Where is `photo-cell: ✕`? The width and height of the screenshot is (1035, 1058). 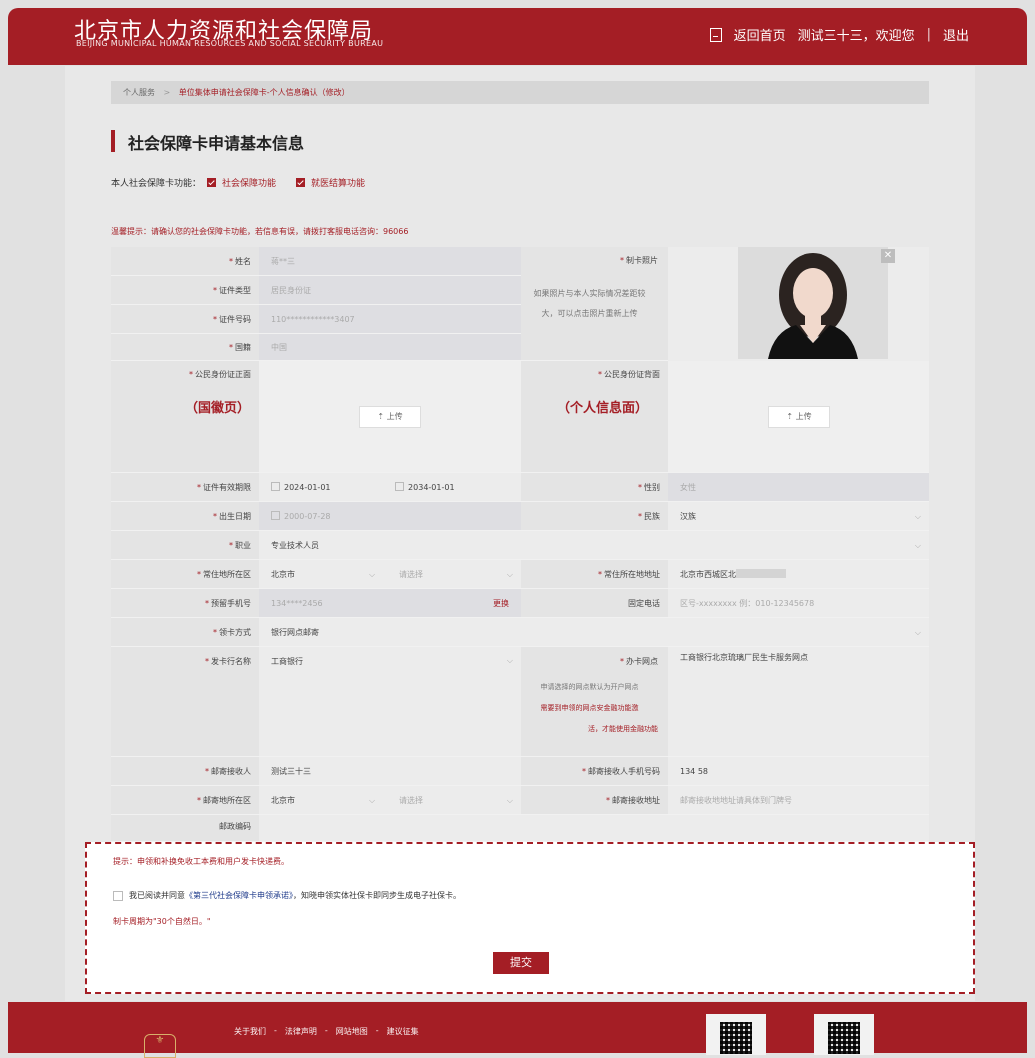
photo-cell: ✕ is located at coordinates (798, 304).